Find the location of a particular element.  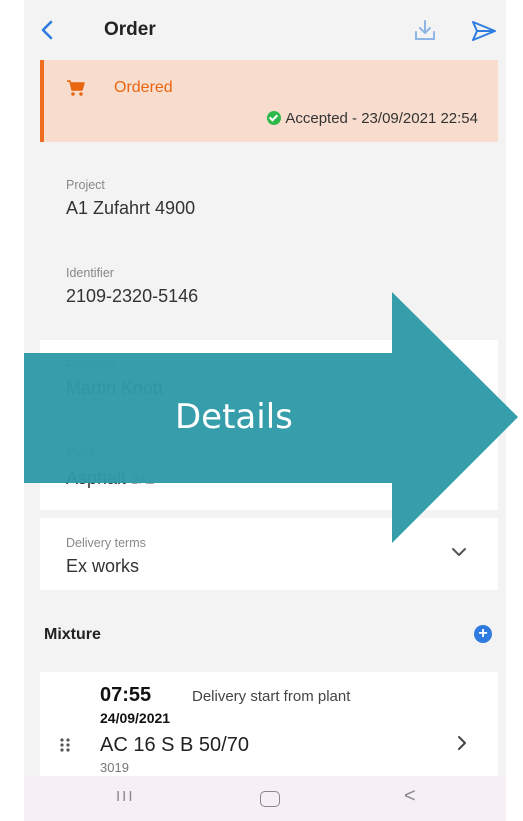

page-title: Order is located at coordinates (130, 29).